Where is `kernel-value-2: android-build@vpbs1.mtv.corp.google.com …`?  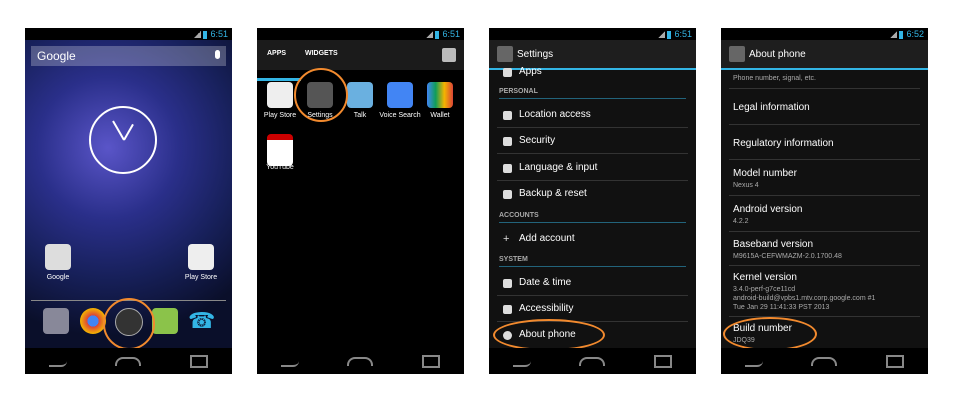
kernel-value-2: android-build@vpbs1.mtv.corp.google.com … is located at coordinates (804, 298).